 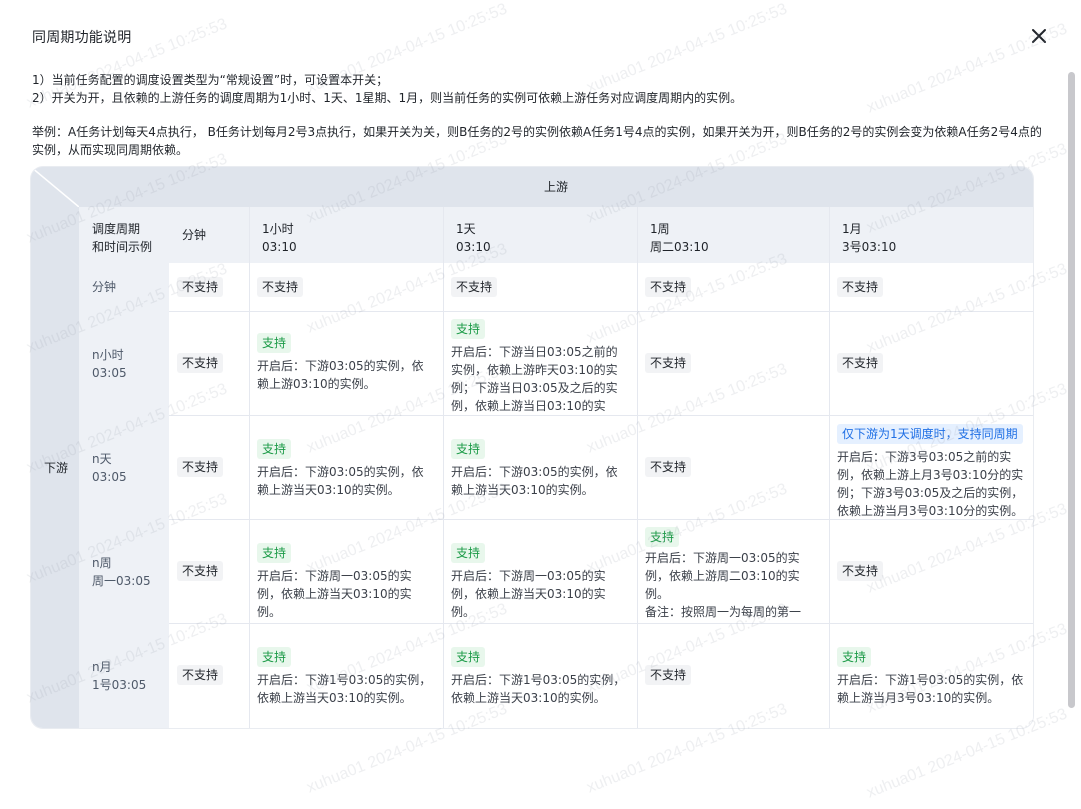 I want to click on col-header-label: 1小时, so click(x=278, y=229).